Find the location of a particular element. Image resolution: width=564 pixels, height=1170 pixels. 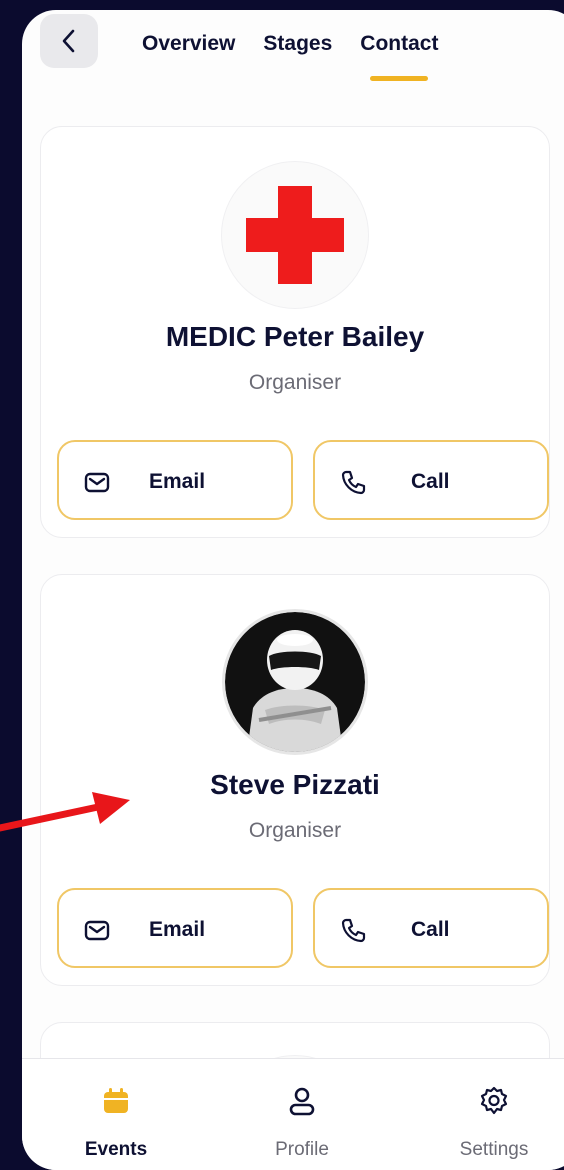

nav-profile: Profile is located at coordinates (302, 1123).